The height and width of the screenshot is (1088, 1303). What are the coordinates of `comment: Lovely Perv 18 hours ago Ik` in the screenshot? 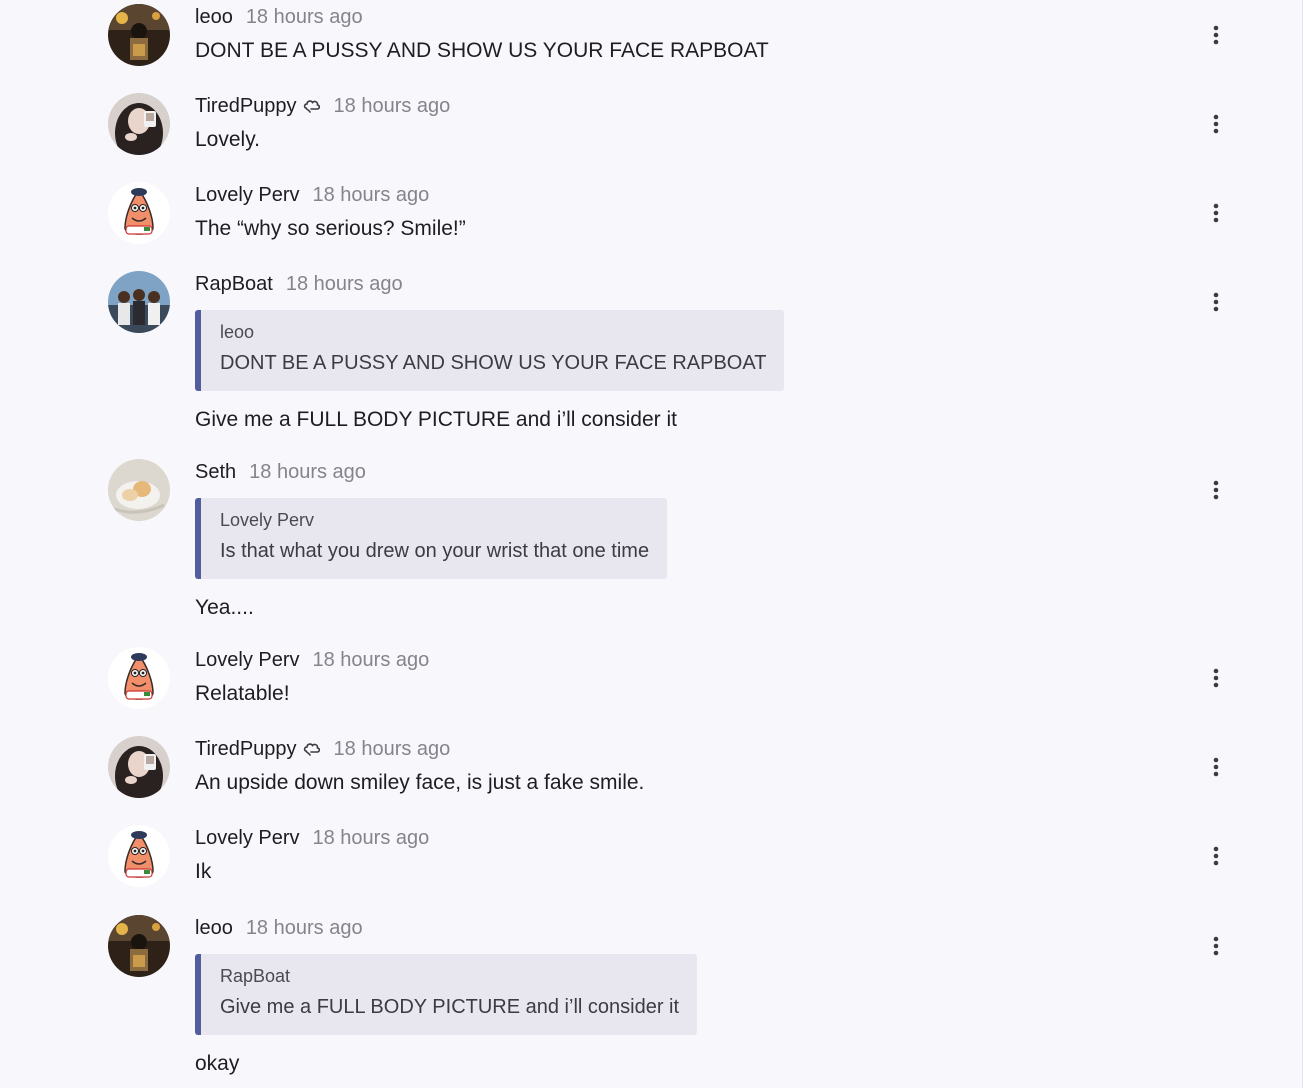 It's located at (651, 865).